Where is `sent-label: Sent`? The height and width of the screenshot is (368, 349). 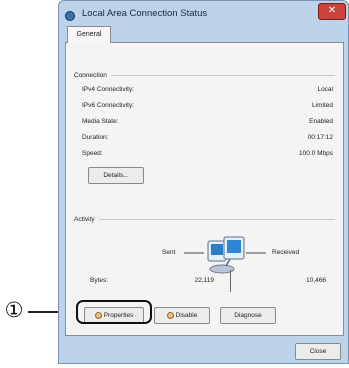 sent-label: Sent is located at coordinates (169, 252).